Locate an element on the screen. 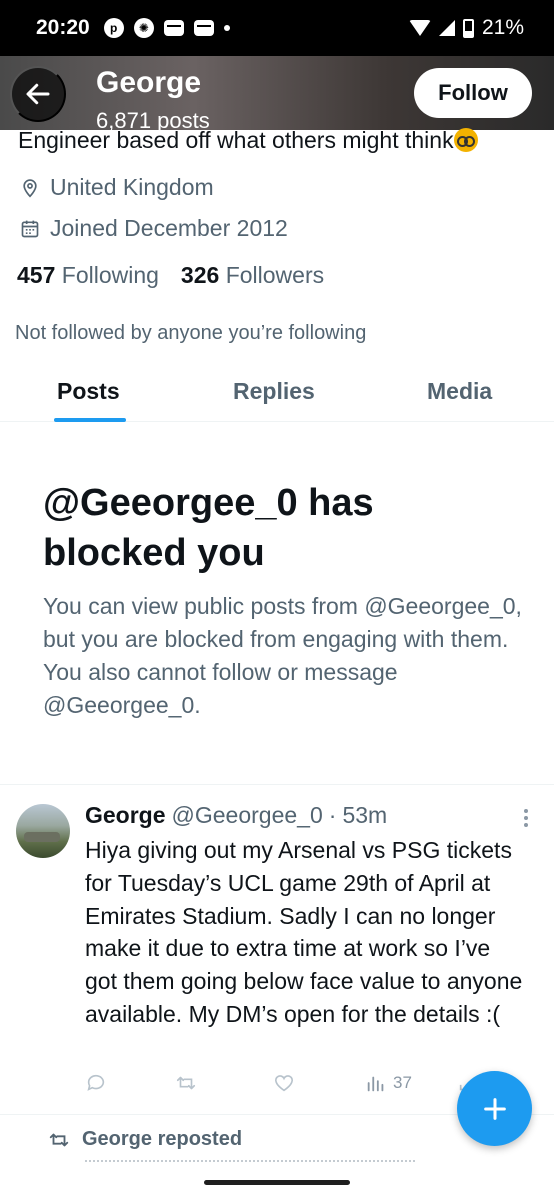  header-name: George is located at coordinates (149, 82).